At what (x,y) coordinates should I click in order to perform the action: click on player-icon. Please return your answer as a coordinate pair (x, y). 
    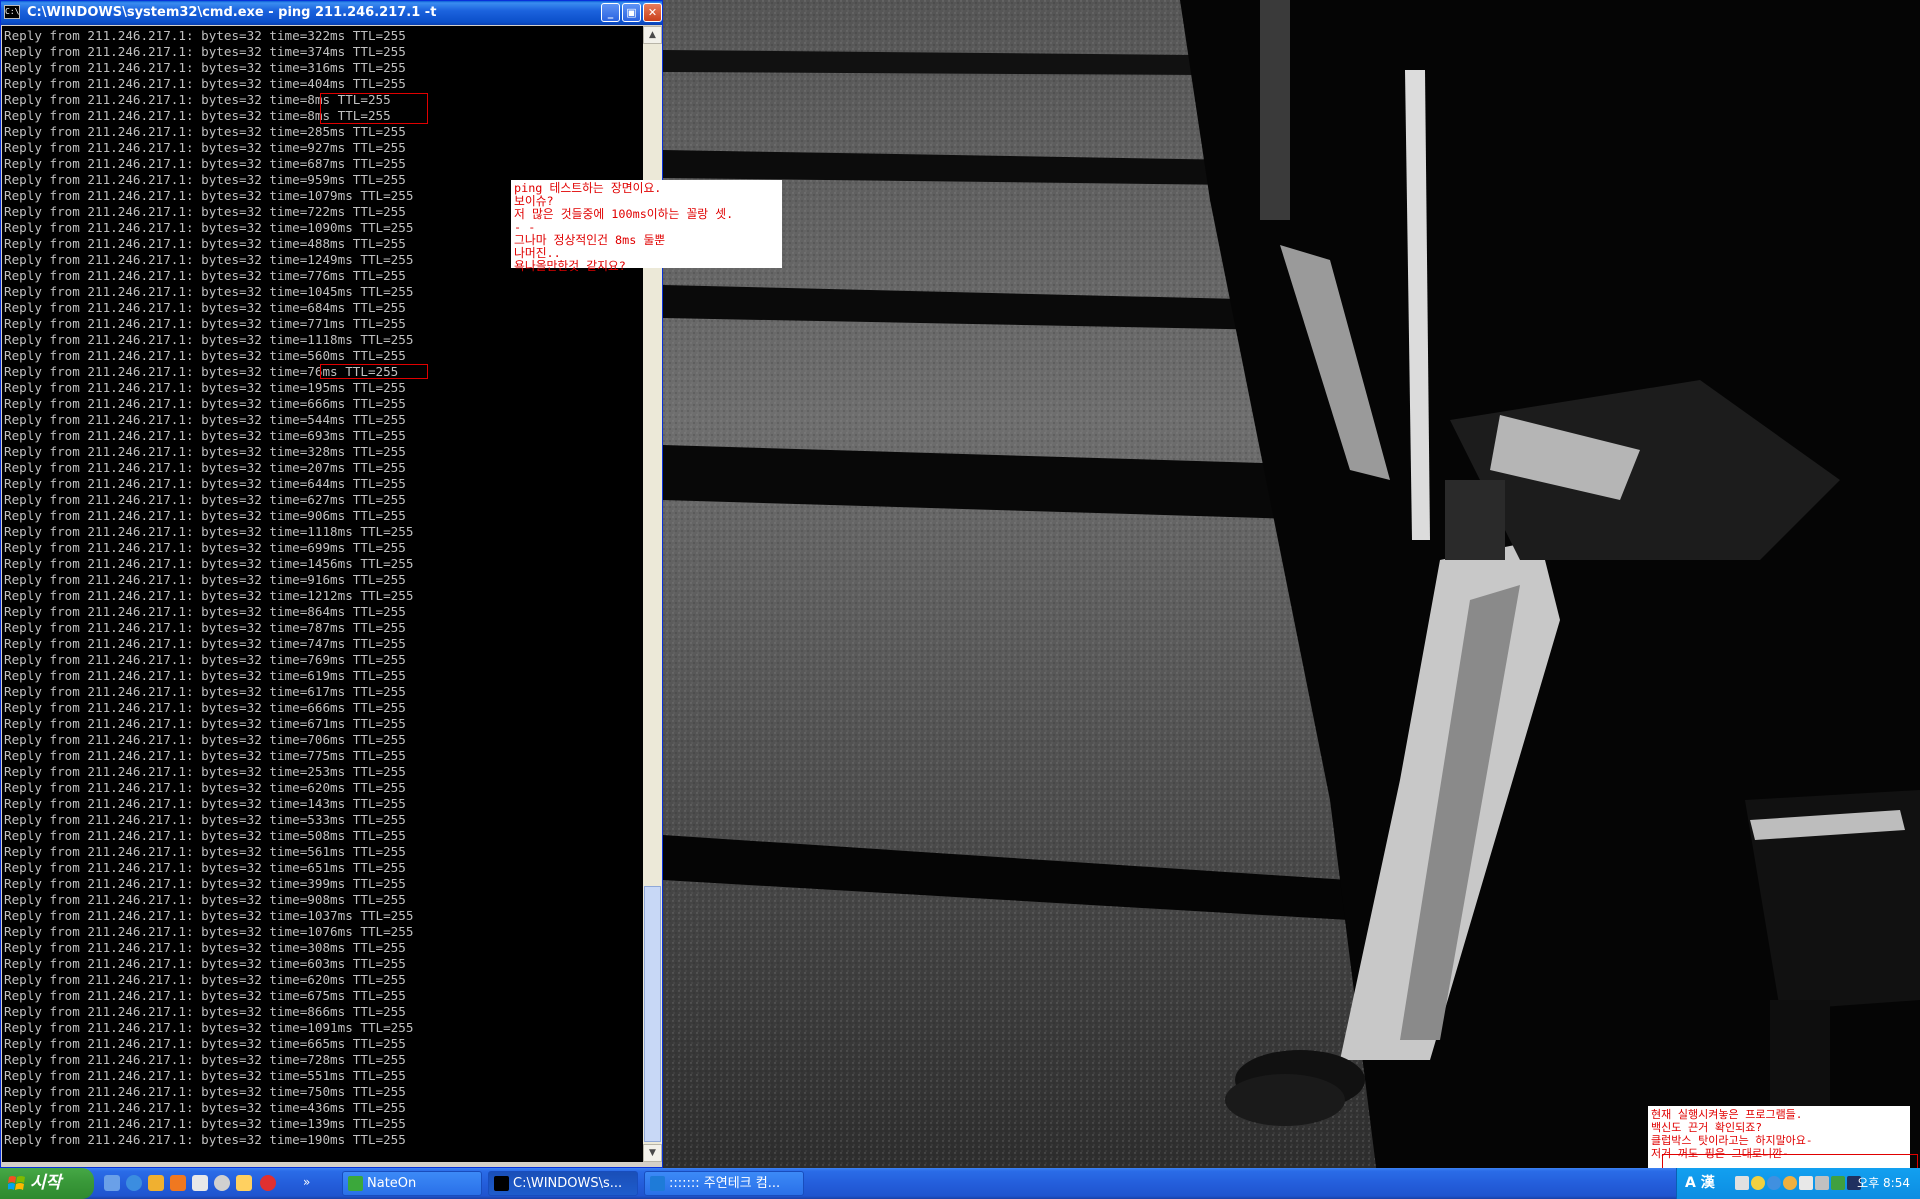
    Looking at the image, I should click on (222, 1183).